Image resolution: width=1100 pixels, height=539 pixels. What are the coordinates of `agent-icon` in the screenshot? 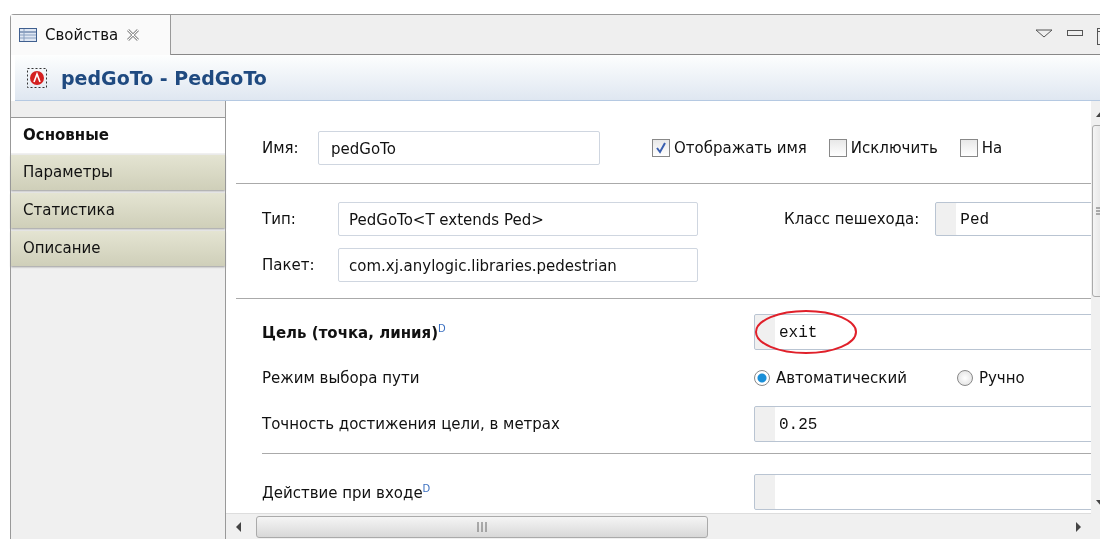 It's located at (37, 77).